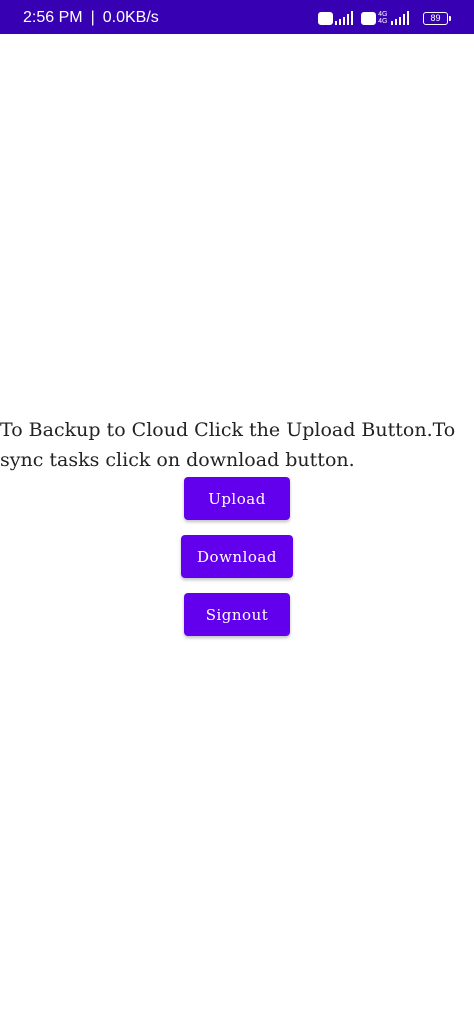 The height and width of the screenshot is (1027, 474). Describe the element at coordinates (237, 556) in the screenshot. I see `download-button: Download` at that location.